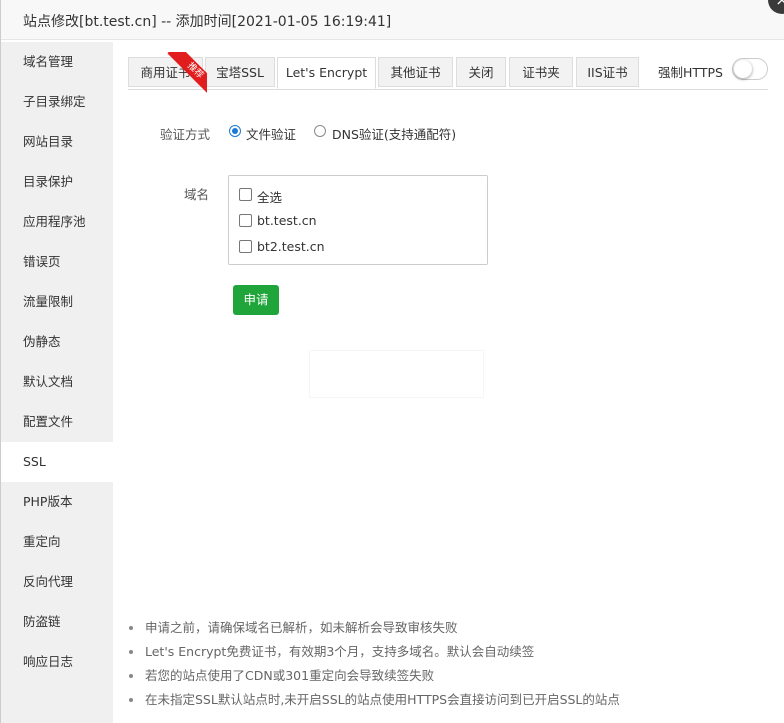  Describe the element at coordinates (197, 194) in the screenshot. I see `domain-label: 域名` at that location.